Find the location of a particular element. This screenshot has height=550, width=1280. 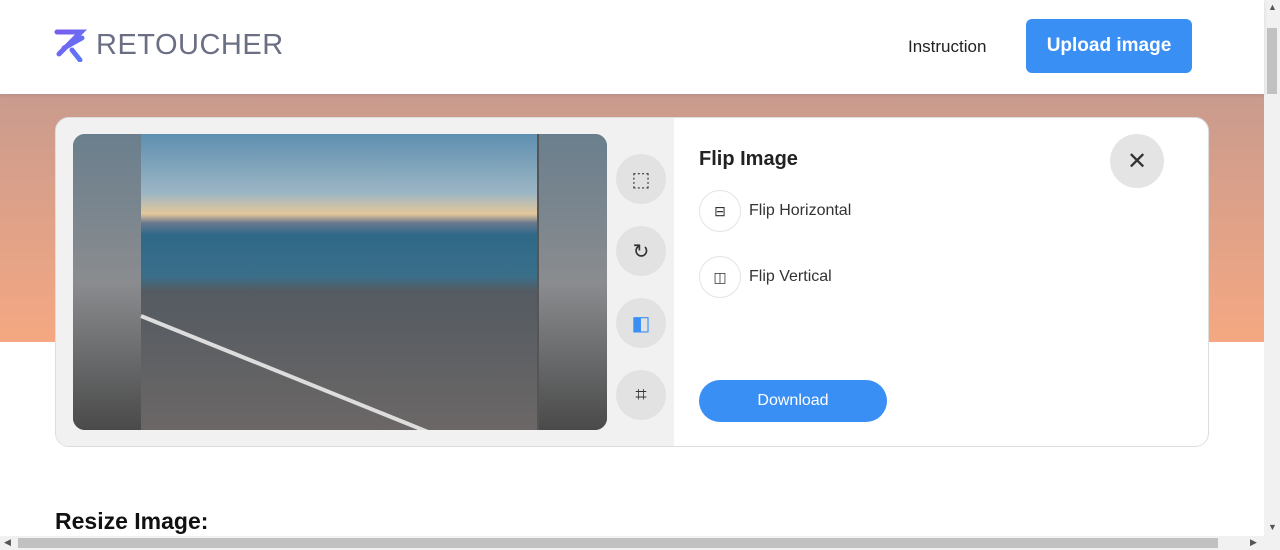

option-label: Flip Horizontal is located at coordinates (800, 210).